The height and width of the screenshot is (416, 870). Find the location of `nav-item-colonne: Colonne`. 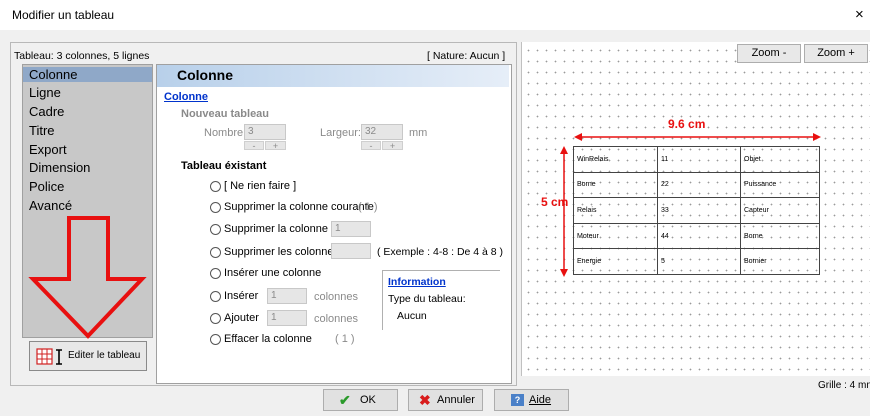

nav-item-colonne: Colonne is located at coordinates (87, 74).